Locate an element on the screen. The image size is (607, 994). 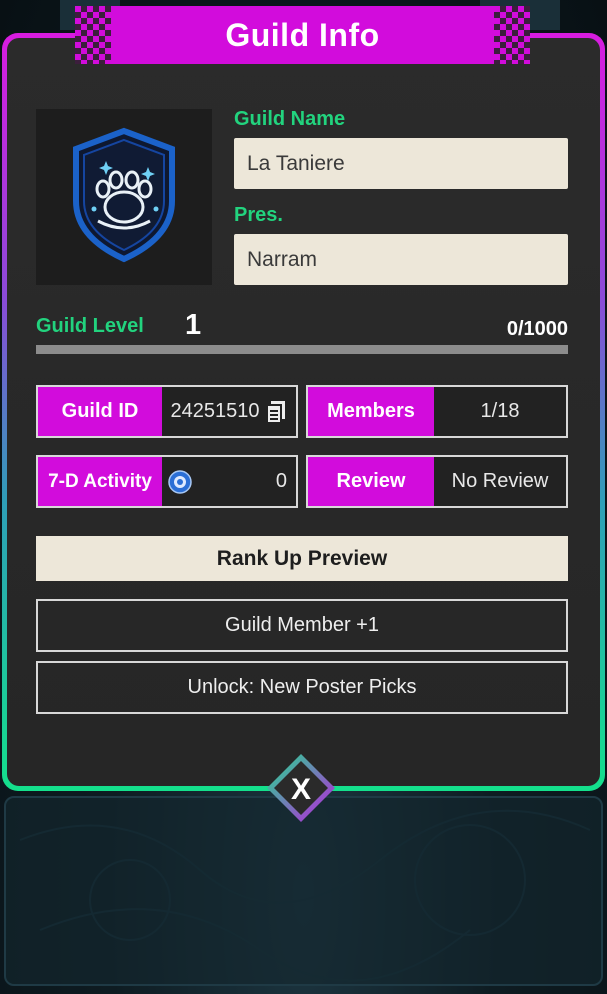
members-value: 1/18 is located at coordinates (500, 411).